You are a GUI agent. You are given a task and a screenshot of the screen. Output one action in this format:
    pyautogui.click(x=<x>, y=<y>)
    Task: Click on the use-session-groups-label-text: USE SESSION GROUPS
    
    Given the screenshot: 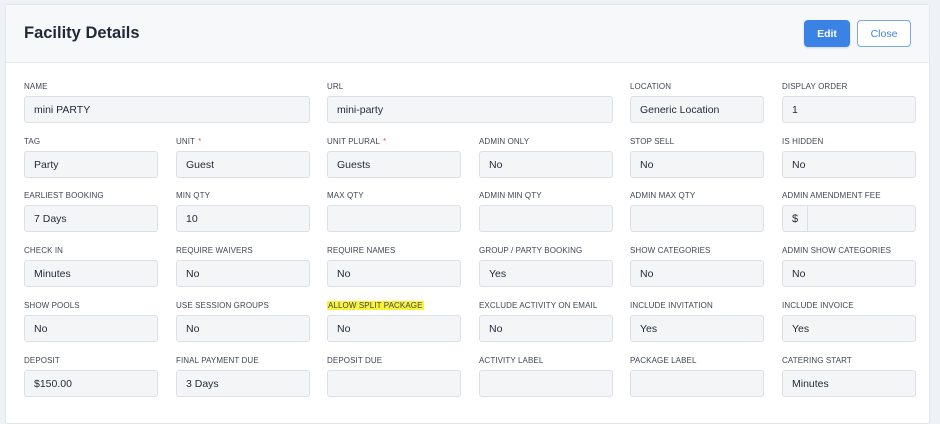 What is the action you would take?
    pyautogui.click(x=222, y=305)
    